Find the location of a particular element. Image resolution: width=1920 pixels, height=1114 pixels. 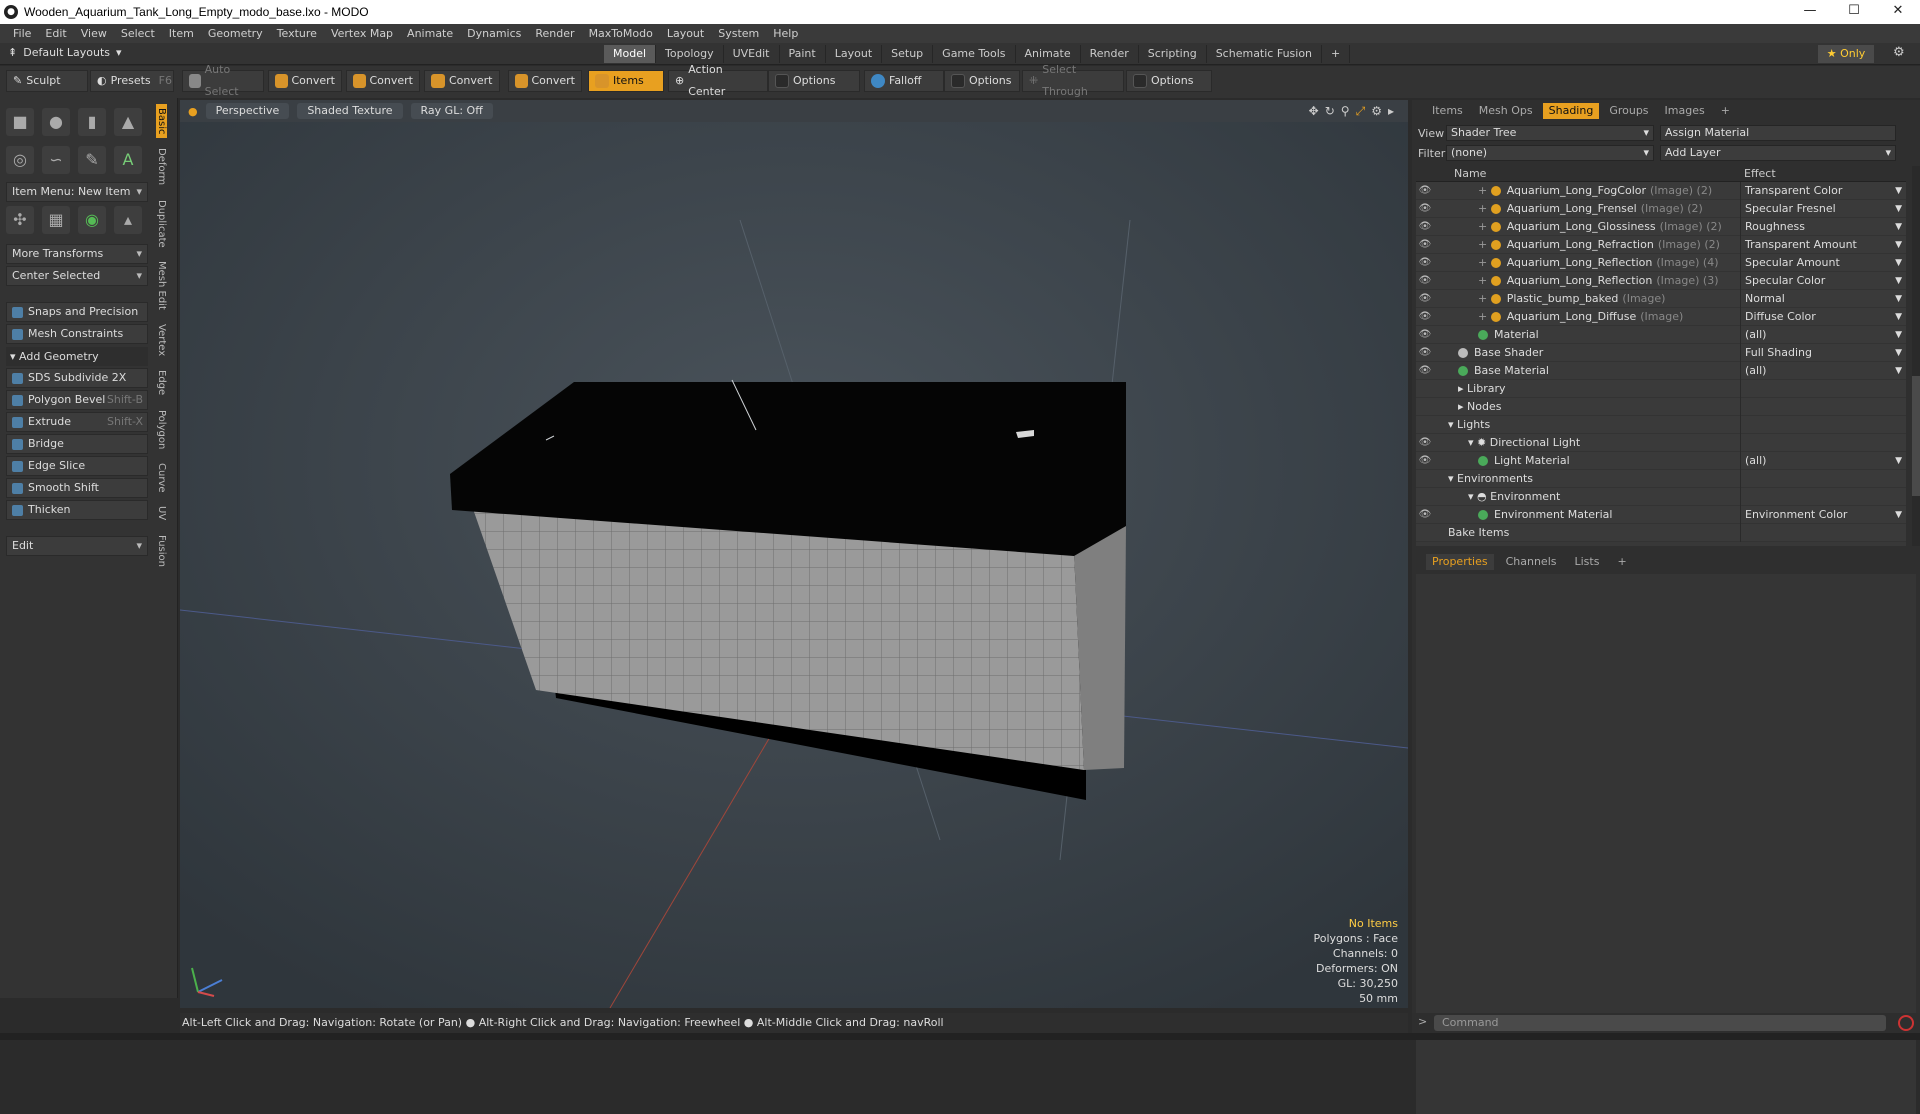

viewport-menu-icon: ● is located at coordinates (193, 111).